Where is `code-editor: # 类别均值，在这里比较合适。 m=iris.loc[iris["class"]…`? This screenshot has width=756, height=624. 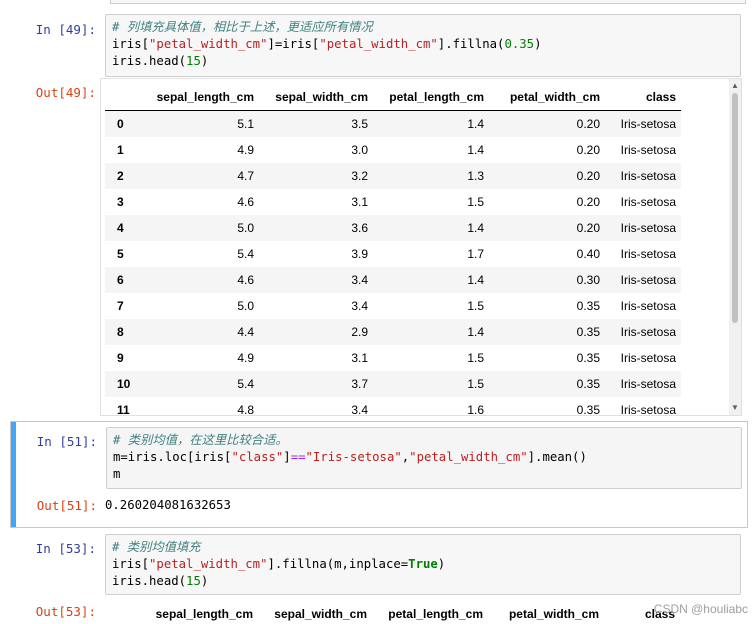 code-editor: # 类别均值，在这里比较合适。 m=iris.loc[iris["class"]… is located at coordinates (424, 457).